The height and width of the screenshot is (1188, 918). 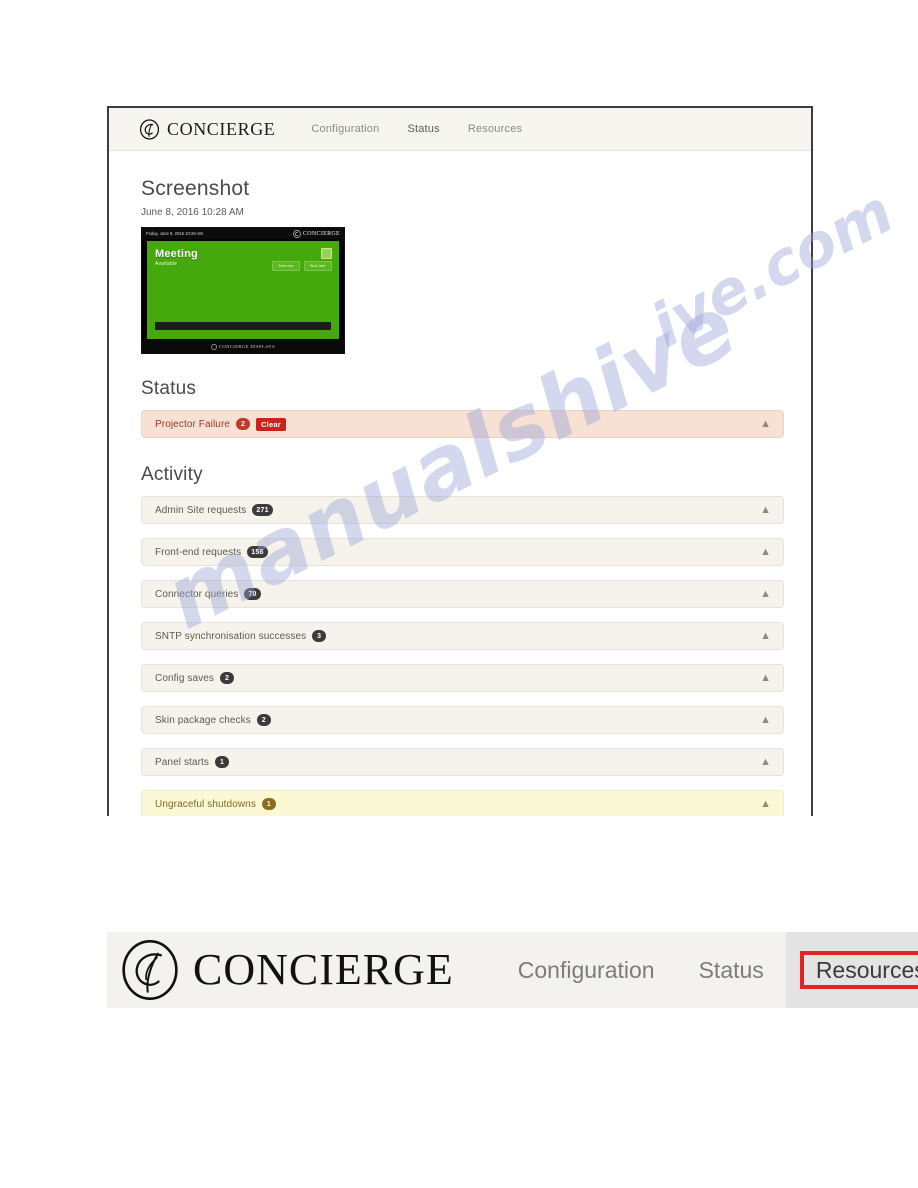 What do you see at coordinates (462, 424) in the screenshot?
I see `status-row-projector-failure: Projector Failure 2 Clear ▲` at bounding box center [462, 424].